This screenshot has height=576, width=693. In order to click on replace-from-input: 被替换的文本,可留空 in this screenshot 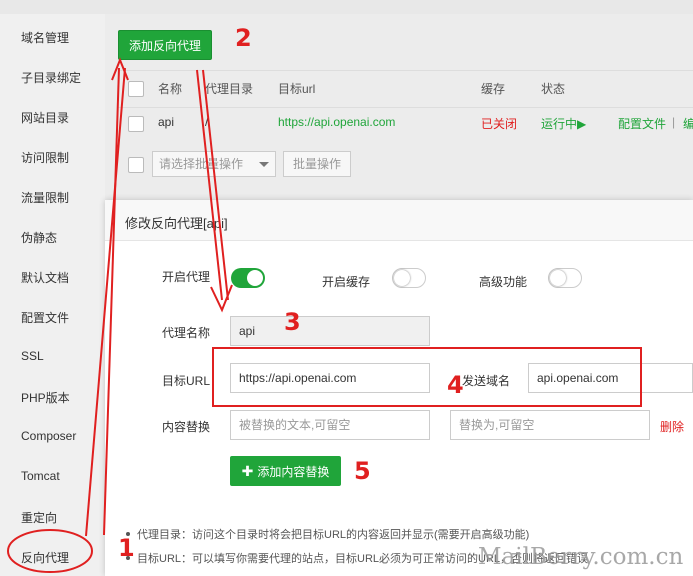, I will do `click(330, 425)`.